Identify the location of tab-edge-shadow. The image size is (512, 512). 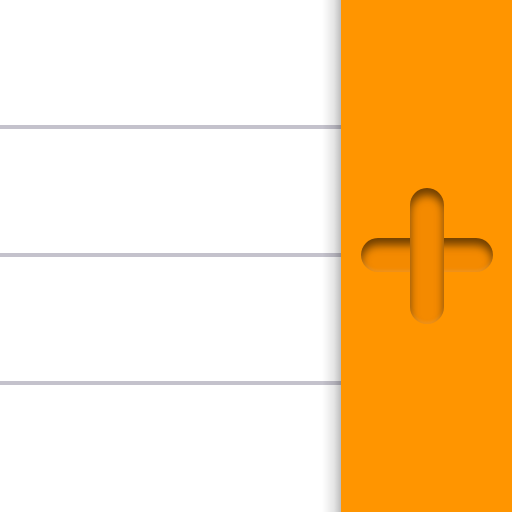
(332, 256).